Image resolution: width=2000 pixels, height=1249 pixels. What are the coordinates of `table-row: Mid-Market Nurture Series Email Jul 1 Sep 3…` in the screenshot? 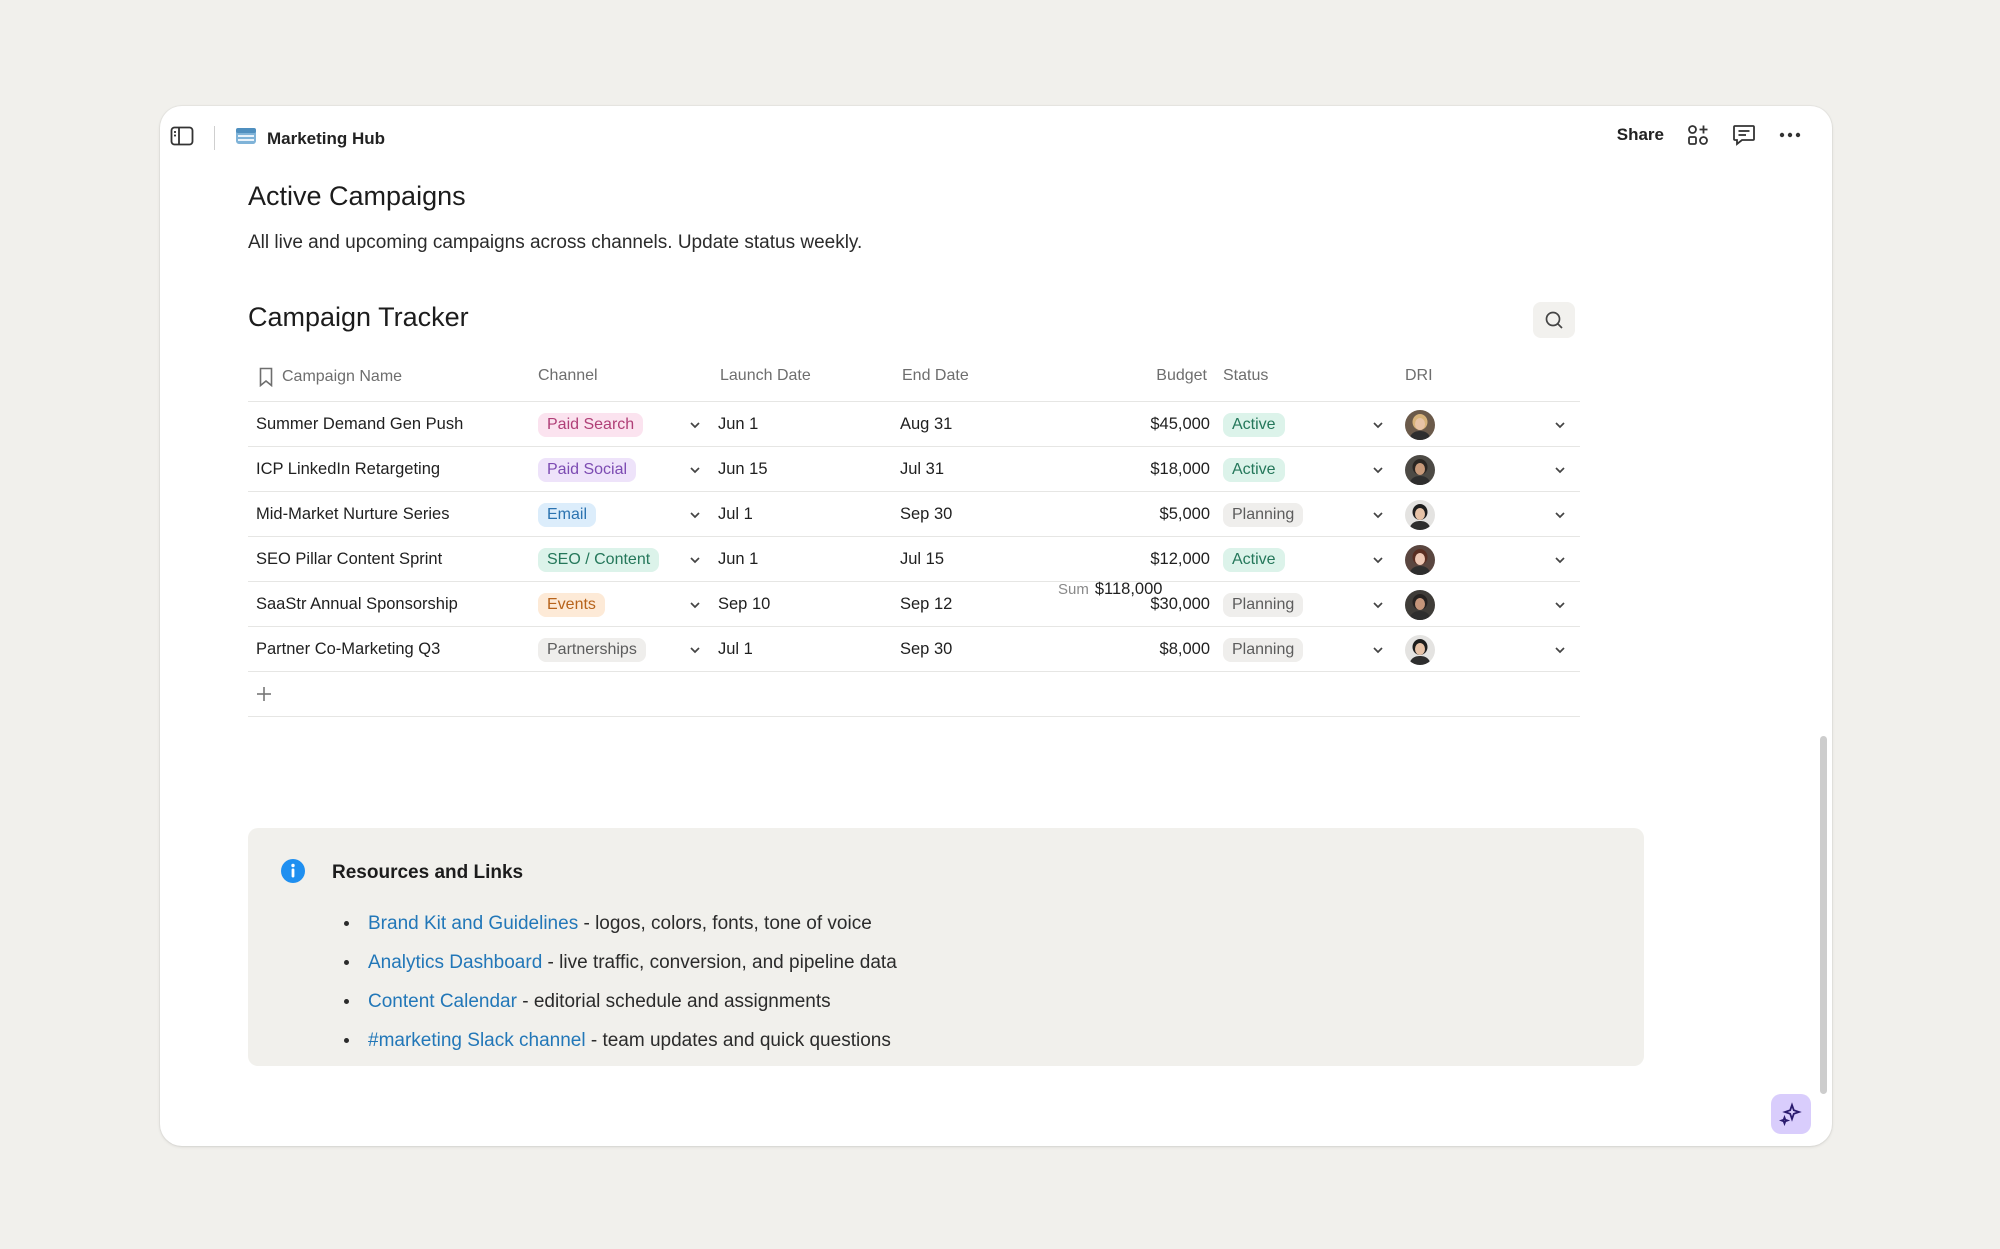 It's located at (914, 514).